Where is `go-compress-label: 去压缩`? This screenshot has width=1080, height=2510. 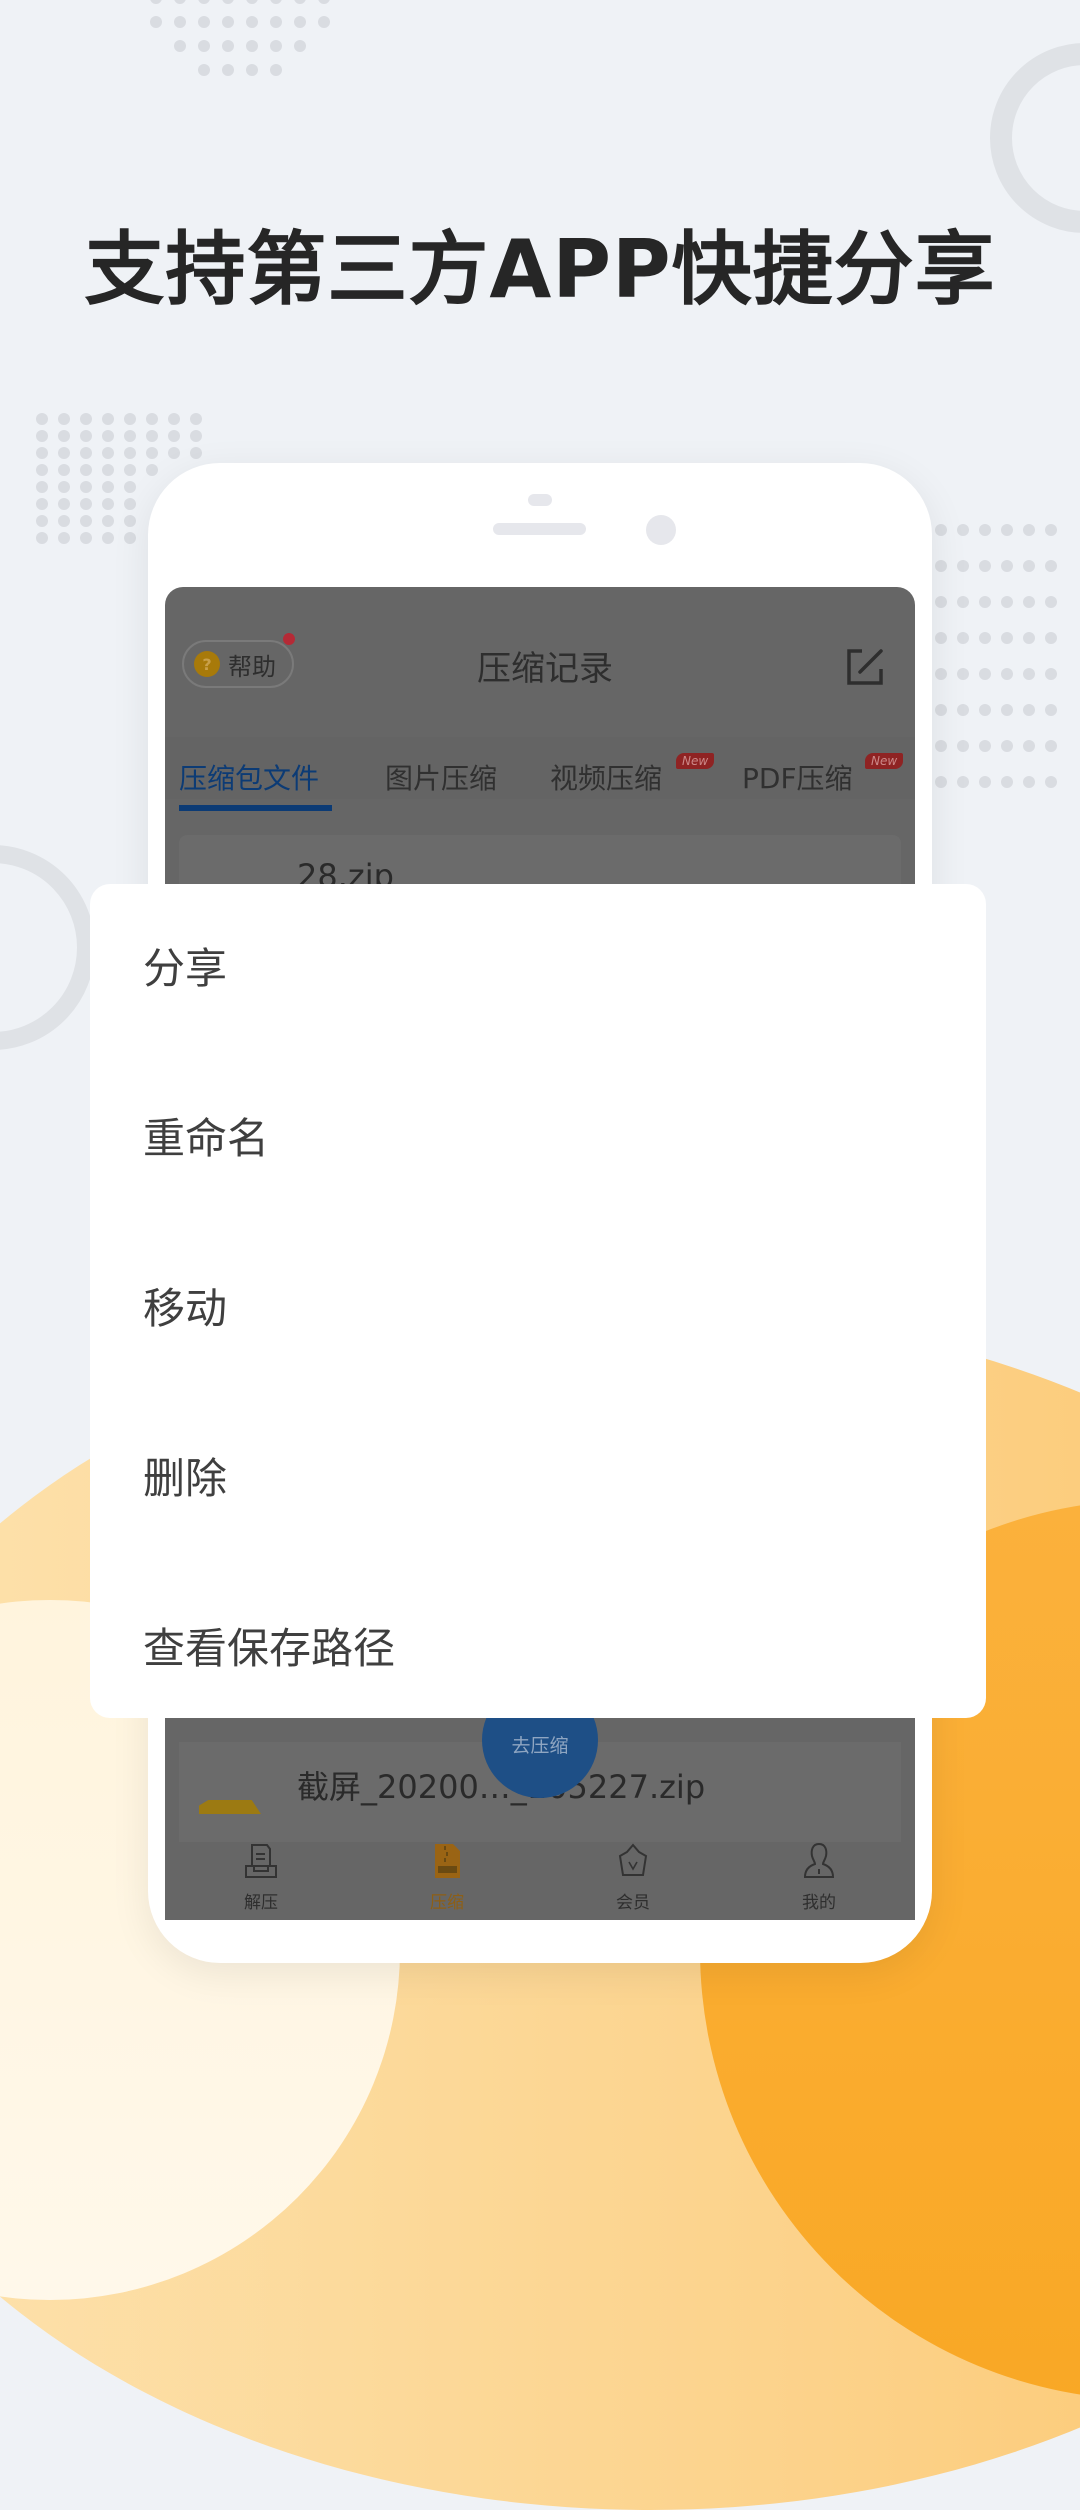 go-compress-label: 去压缩 is located at coordinates (540, 1746).